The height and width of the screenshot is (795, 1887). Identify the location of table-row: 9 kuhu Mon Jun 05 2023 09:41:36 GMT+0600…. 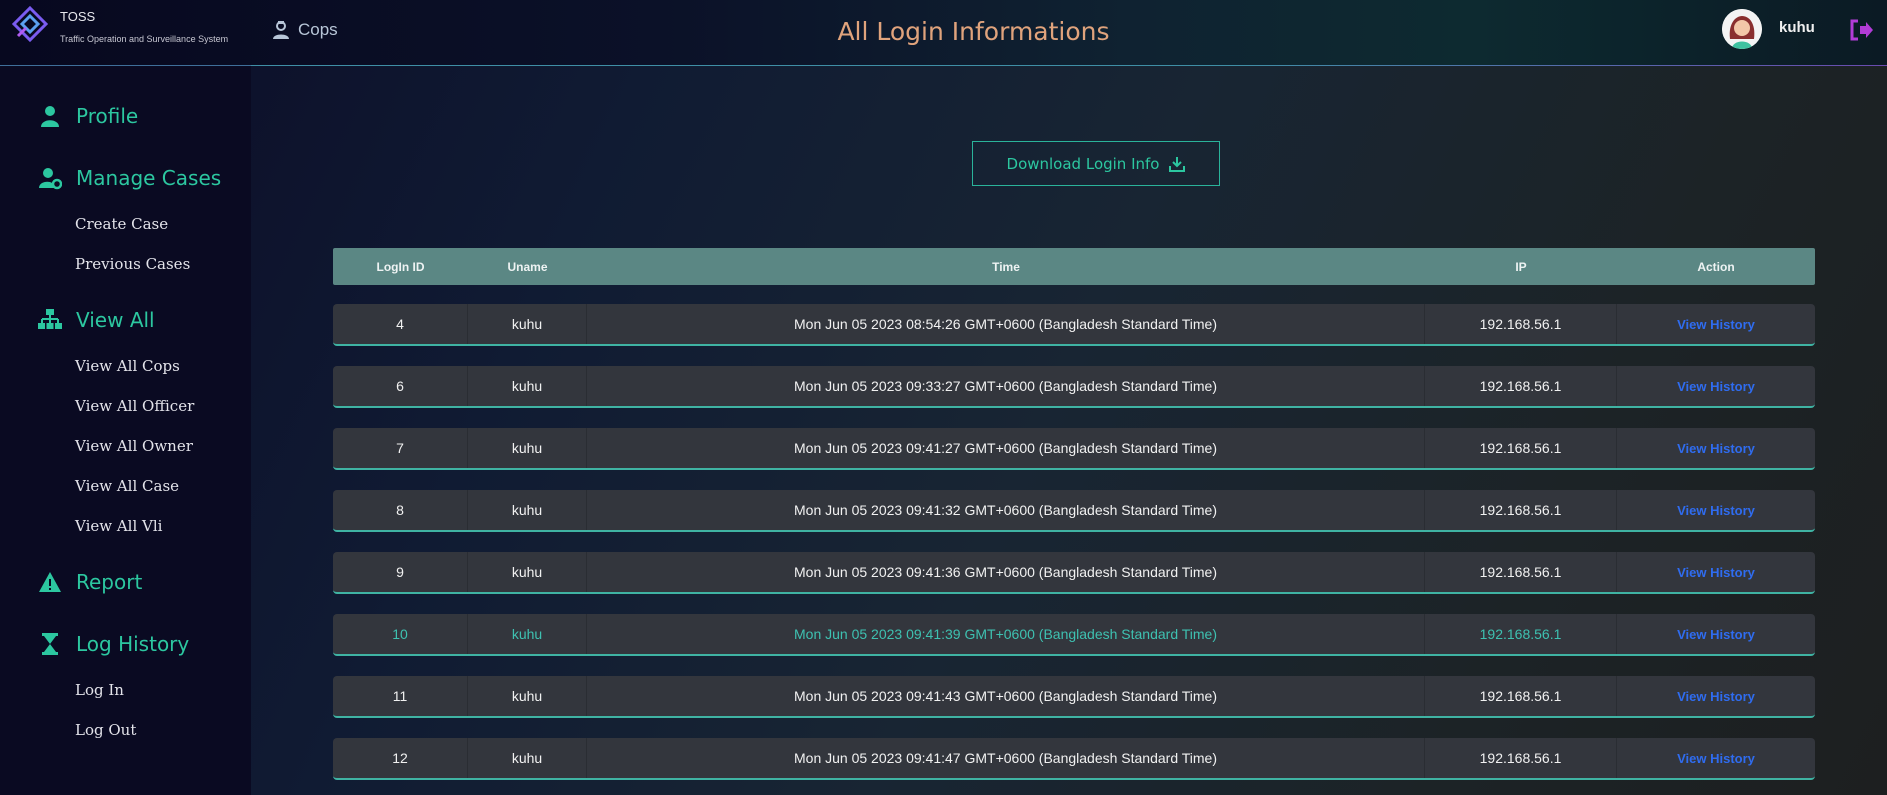
(1074, 573).